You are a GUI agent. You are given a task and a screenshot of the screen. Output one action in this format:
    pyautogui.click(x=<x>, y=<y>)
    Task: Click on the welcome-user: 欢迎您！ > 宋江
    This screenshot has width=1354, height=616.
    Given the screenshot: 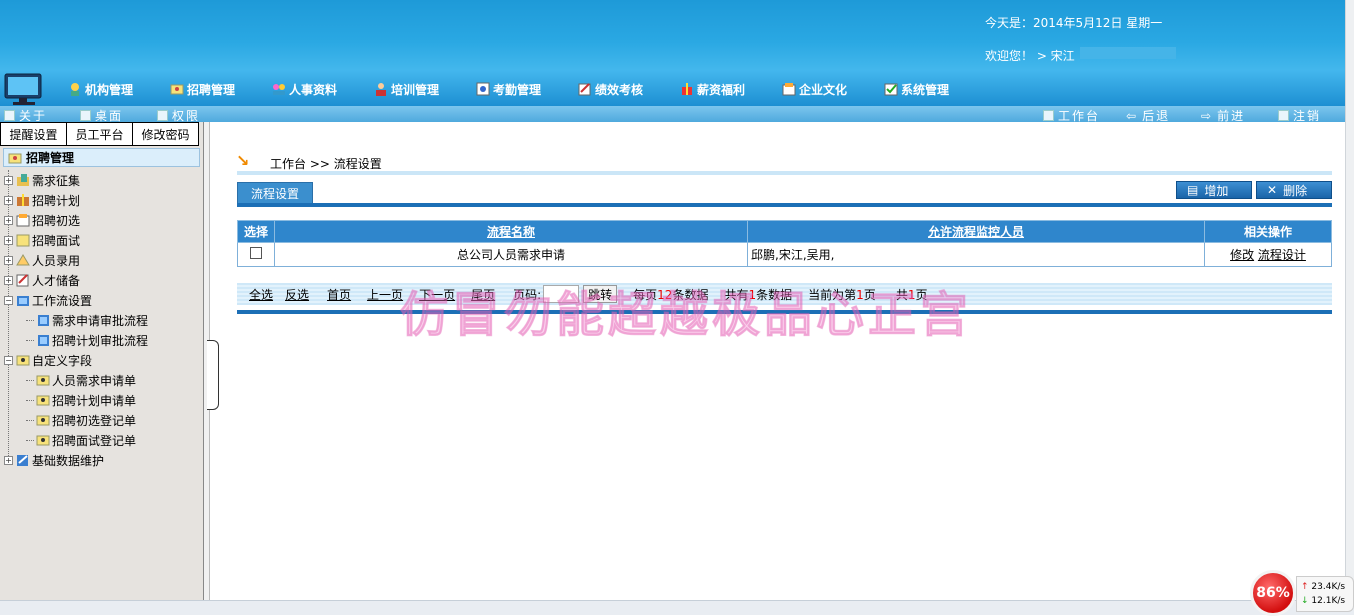 What is the action you would take?
    pyautogui.click(x=1030, y=56)
    